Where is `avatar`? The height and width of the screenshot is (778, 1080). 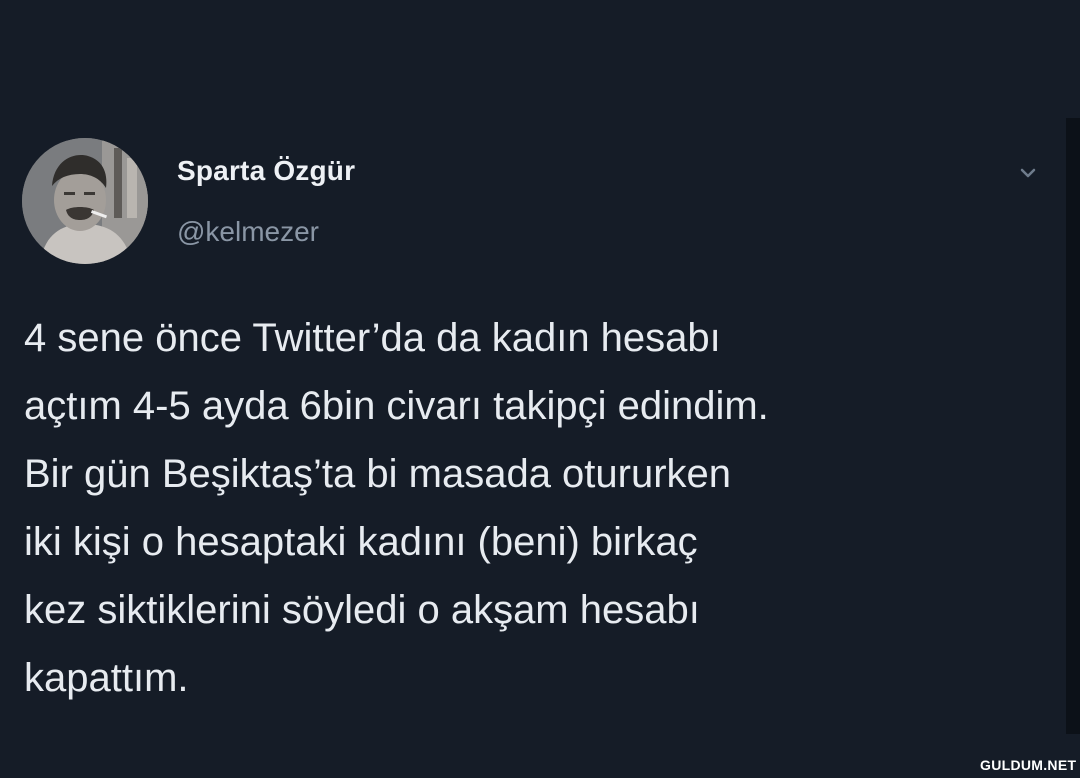
avatar is located at coordinates (85, 201).